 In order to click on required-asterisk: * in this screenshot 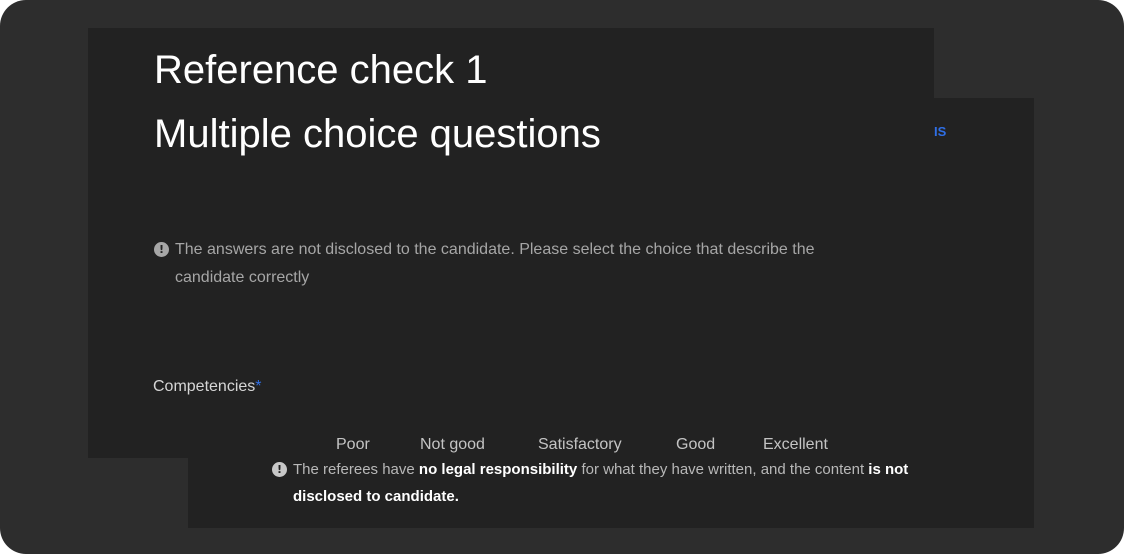, I will do `click(258, 386)`.